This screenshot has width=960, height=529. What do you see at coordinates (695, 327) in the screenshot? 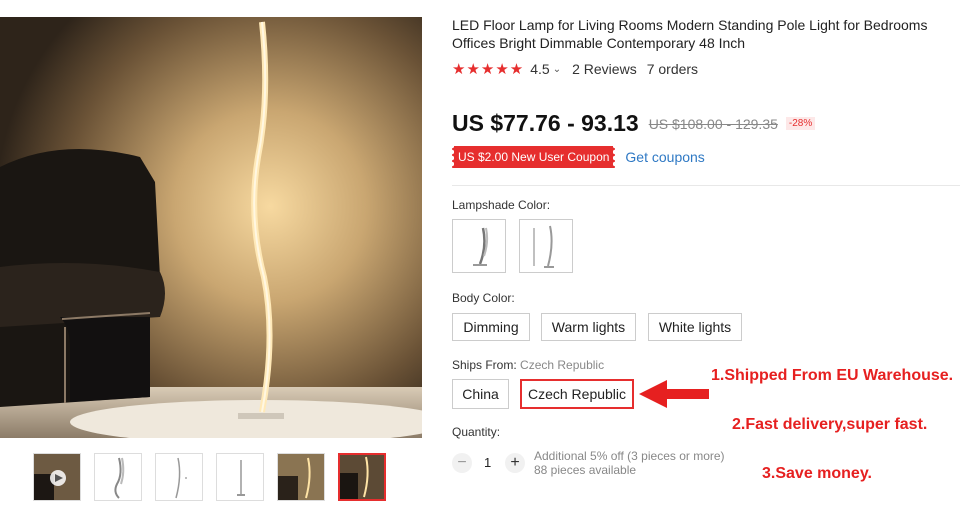
I see `body-color-option-white: White lights` at bounding box center [695, 327].